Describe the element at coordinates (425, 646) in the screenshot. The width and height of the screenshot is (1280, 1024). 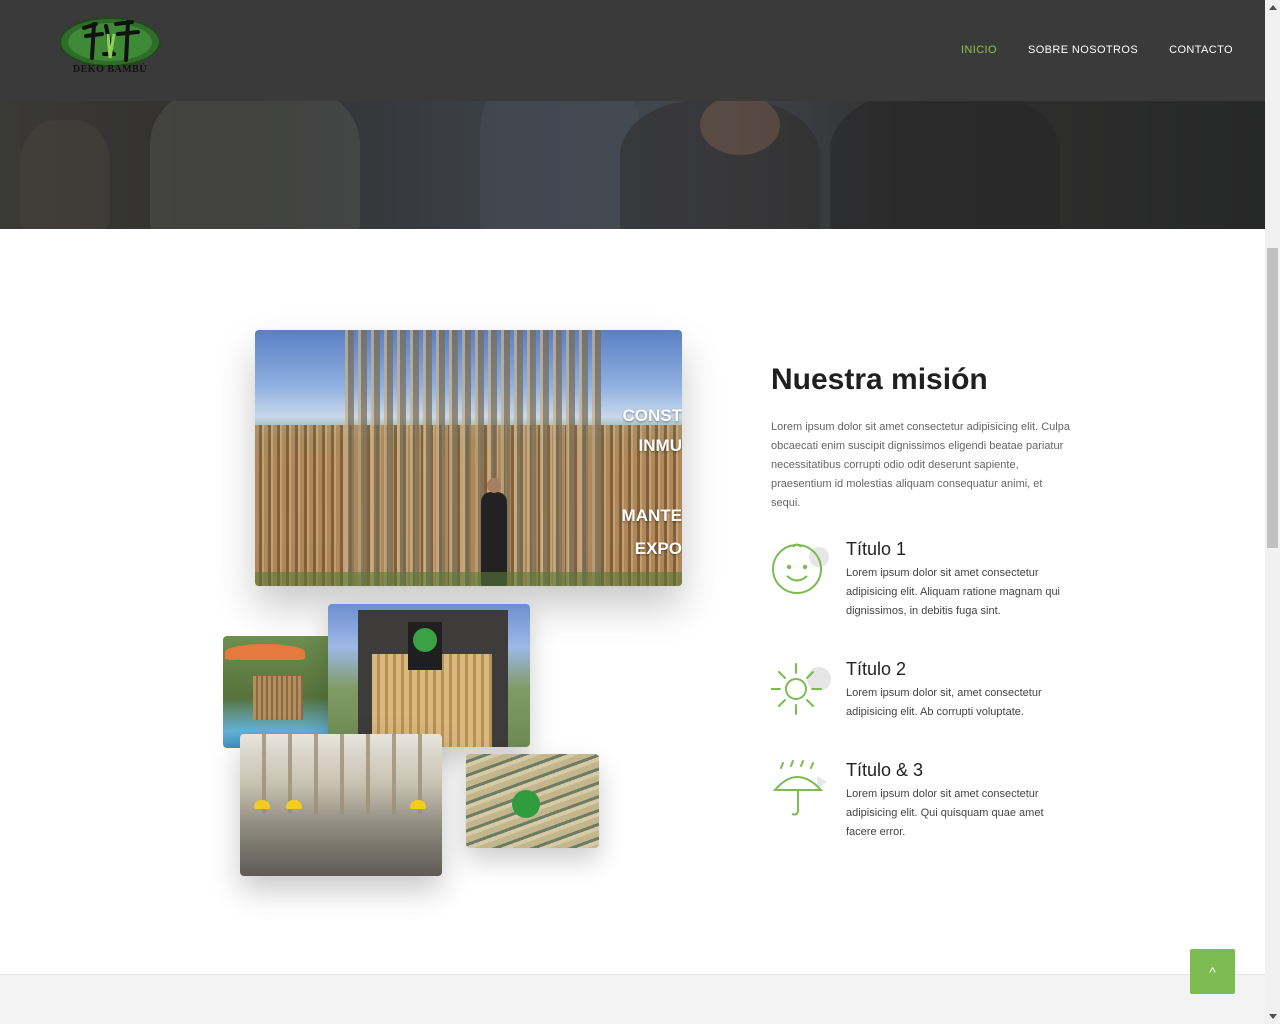
I see `banner-shape` at that location.